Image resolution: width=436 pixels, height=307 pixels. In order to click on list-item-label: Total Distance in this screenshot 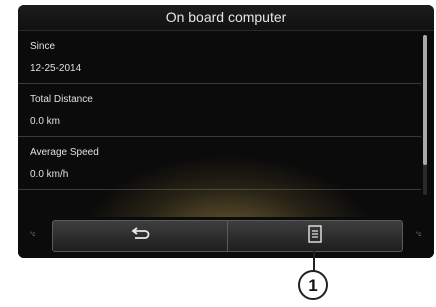, I will do `click(61, 99)`.